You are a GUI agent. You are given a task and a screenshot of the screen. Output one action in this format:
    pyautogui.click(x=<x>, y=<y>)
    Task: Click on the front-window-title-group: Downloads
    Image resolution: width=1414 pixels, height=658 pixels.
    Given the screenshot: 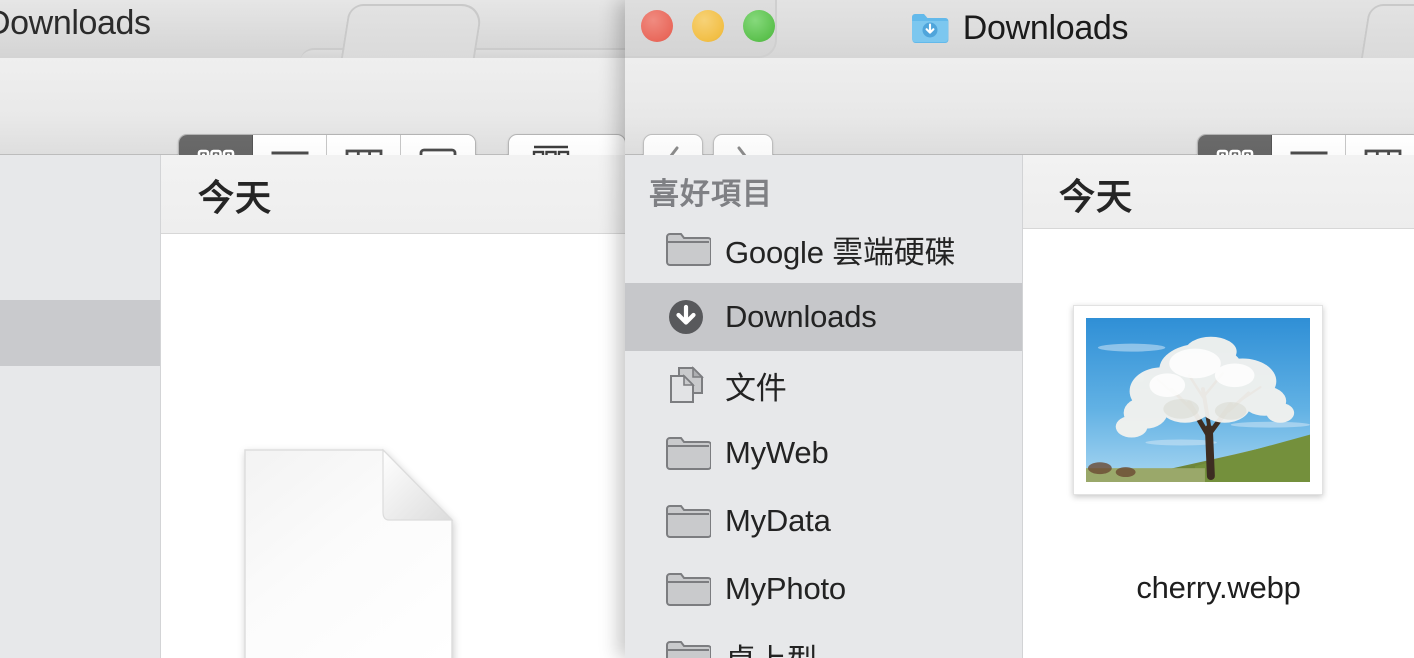 What is the action you would take?
    pyautogui.click(x=1019, y=28)
    